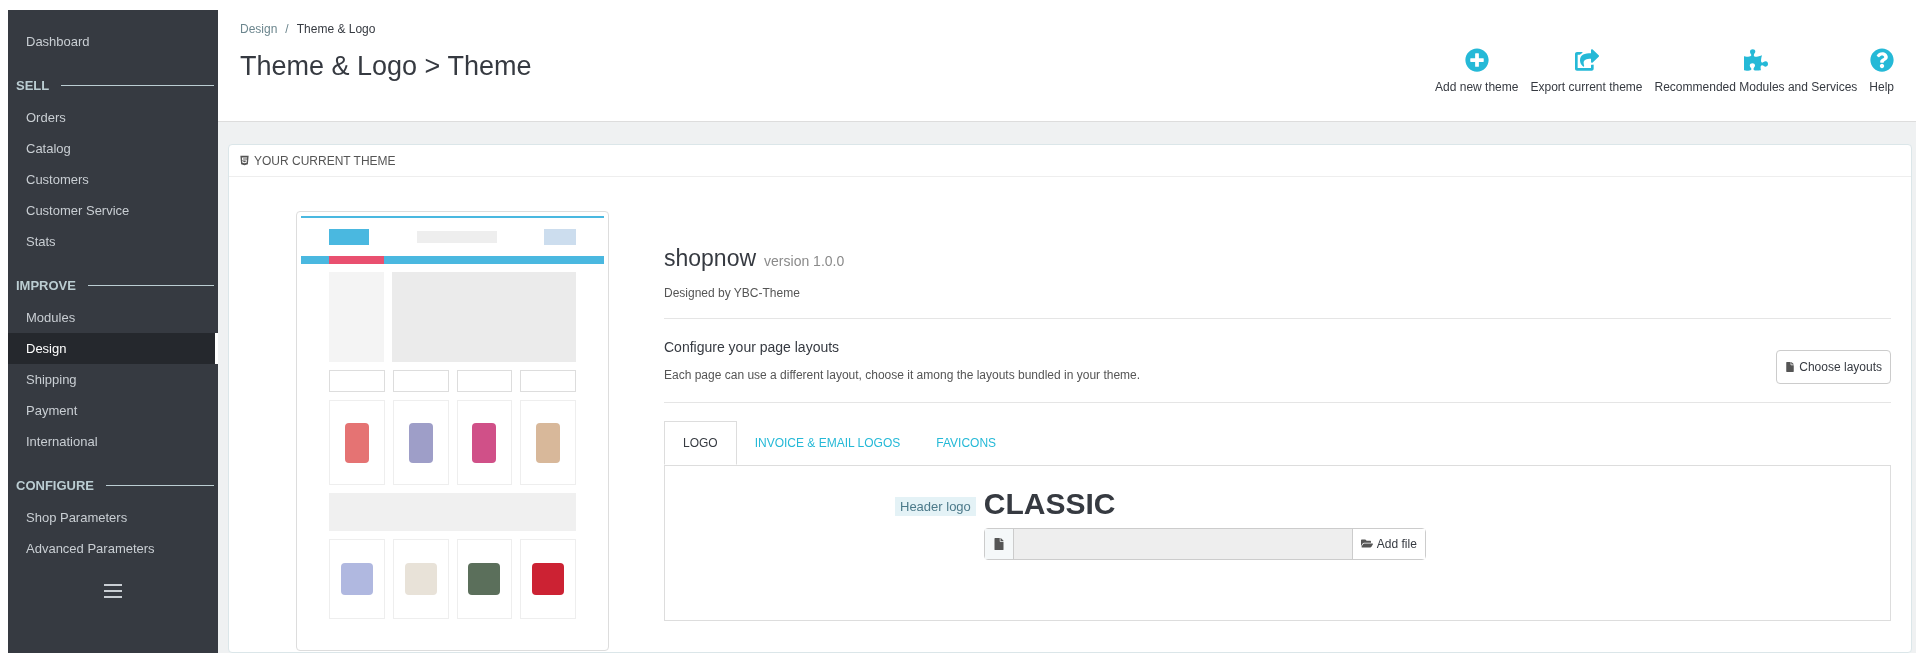 This screenshot has height=653, width=1916. Describe the element at coordinates (386, 66) in the screenshot. I see `page-title: Theme & Logo > Theme` at that location.